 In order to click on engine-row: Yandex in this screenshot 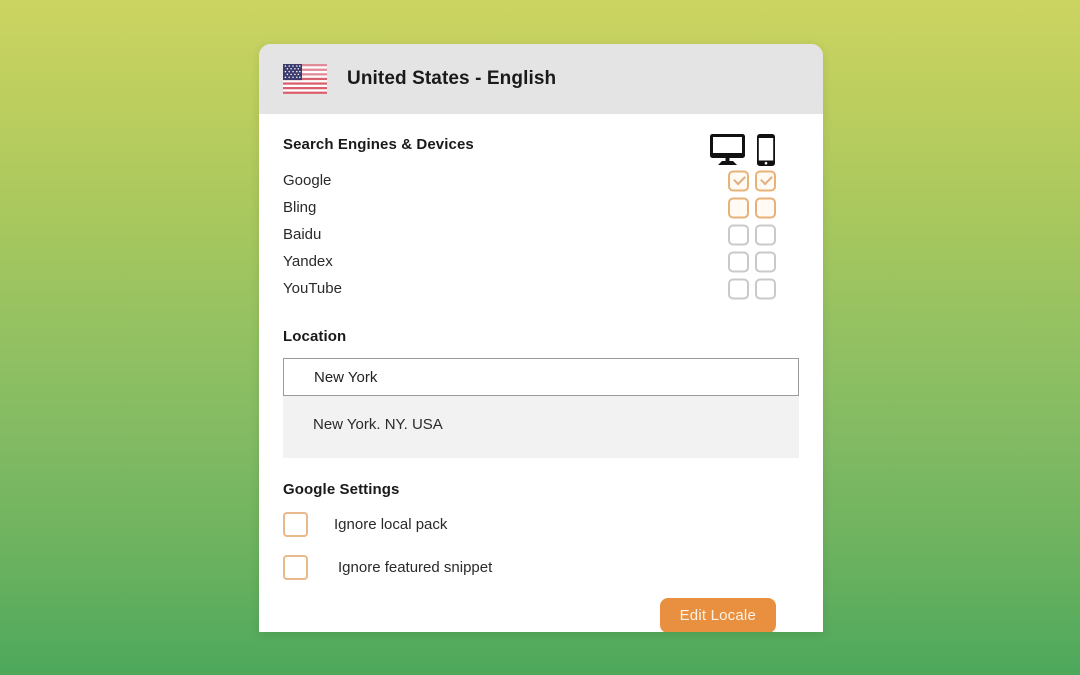, I will do `click(541, 261)`.